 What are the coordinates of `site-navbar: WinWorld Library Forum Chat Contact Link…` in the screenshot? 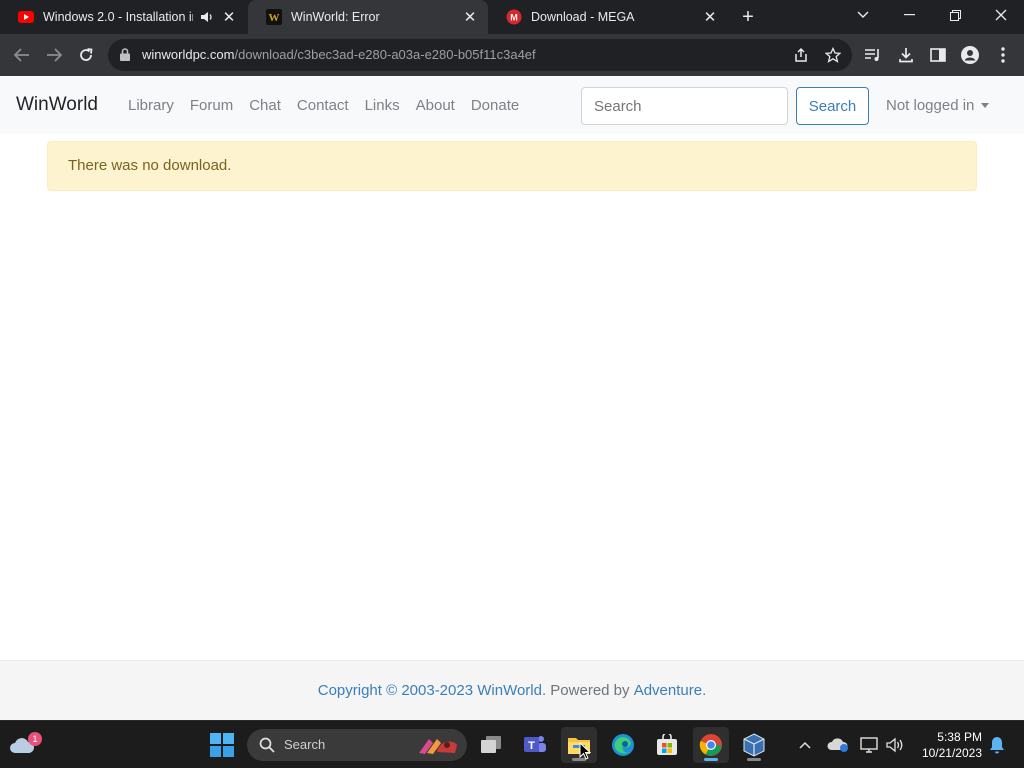 It's located at (512, 105).